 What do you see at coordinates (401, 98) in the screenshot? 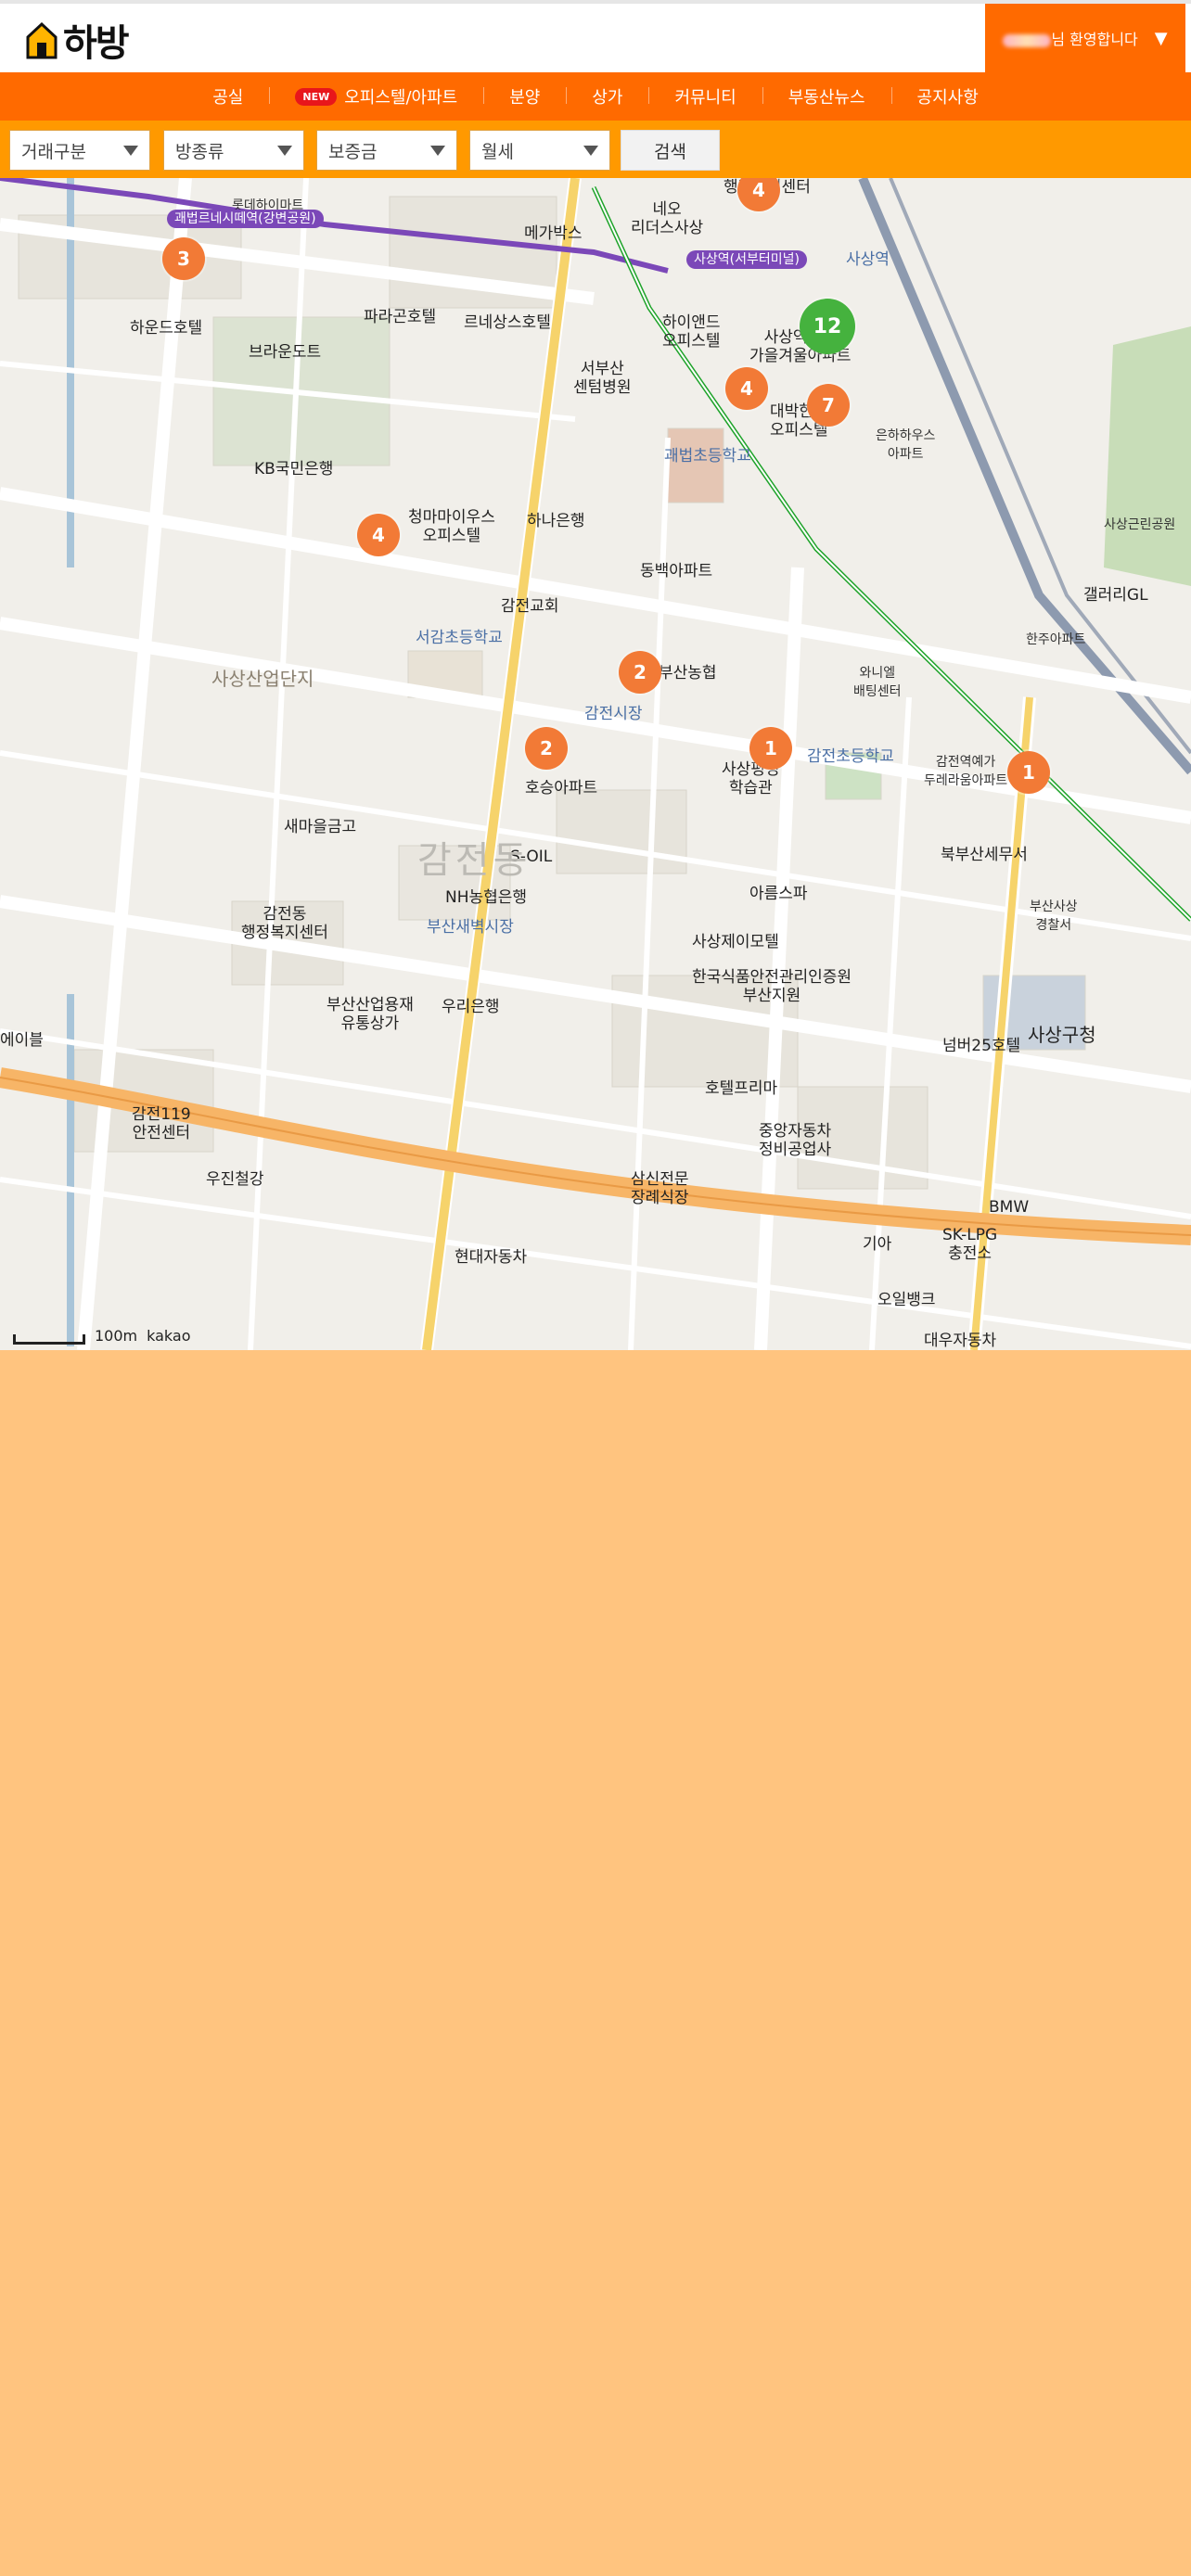
I see `nav-label: 오피스텔/아파트` at bounding box center [401, 98].